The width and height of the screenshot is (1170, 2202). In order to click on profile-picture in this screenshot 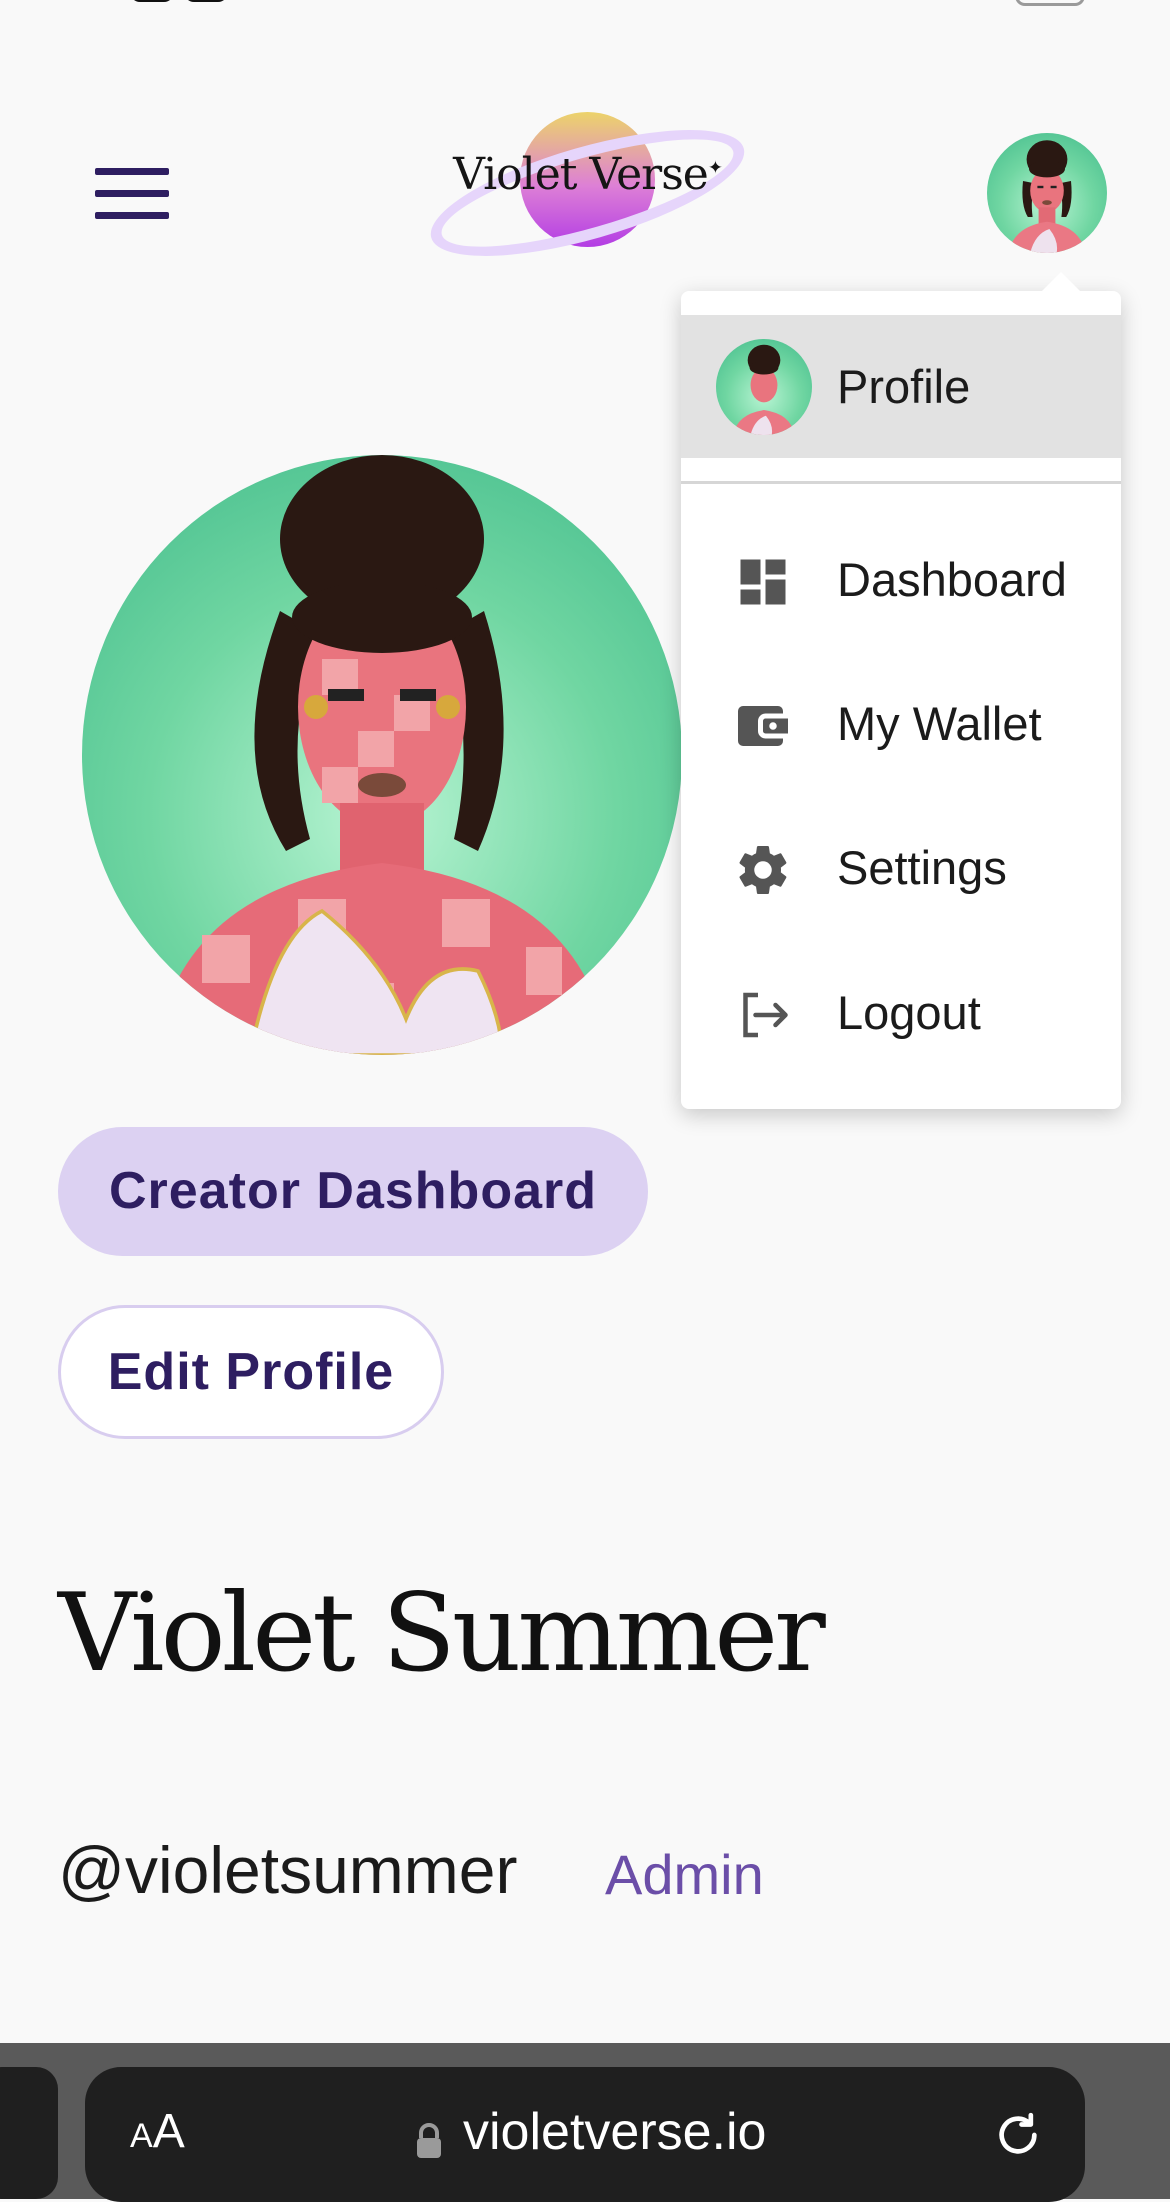, I will do `click(382, 755)`.